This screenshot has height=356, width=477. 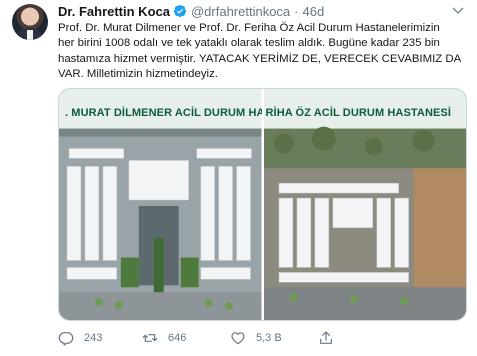 What do you see at coordinates (66, 339) in the screenshot?
I see `reply-icon` at bounding box center [66, 339].